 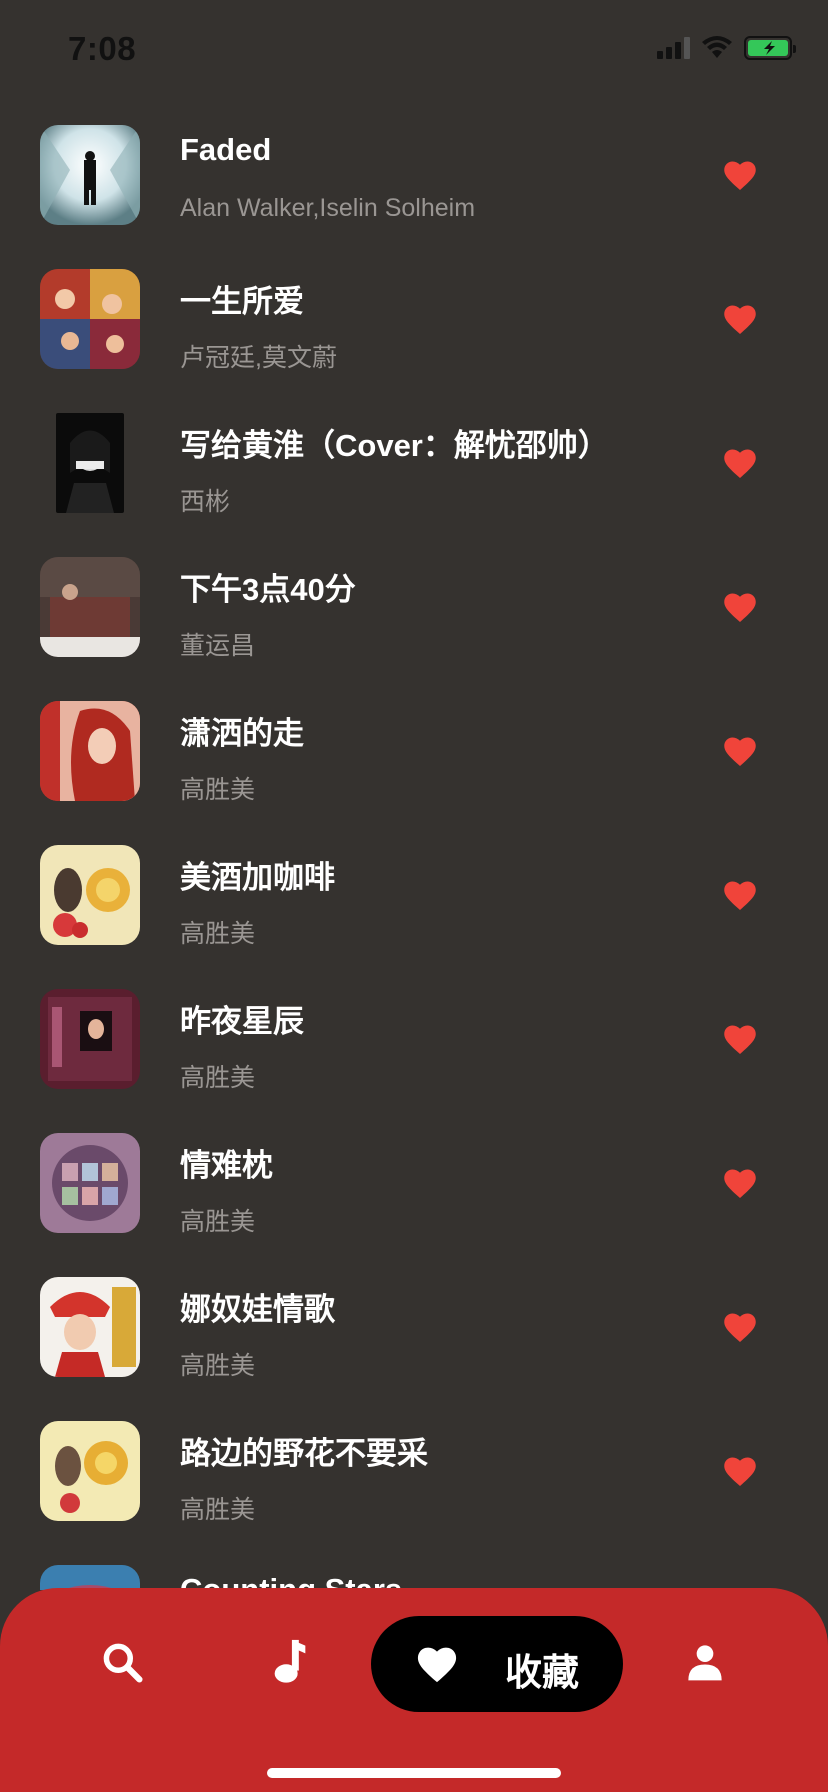 What do you see at coordinates (226, 1165) in the screenshot?
I see `song-title: 情难枕` at bounding box center [226, 1165].